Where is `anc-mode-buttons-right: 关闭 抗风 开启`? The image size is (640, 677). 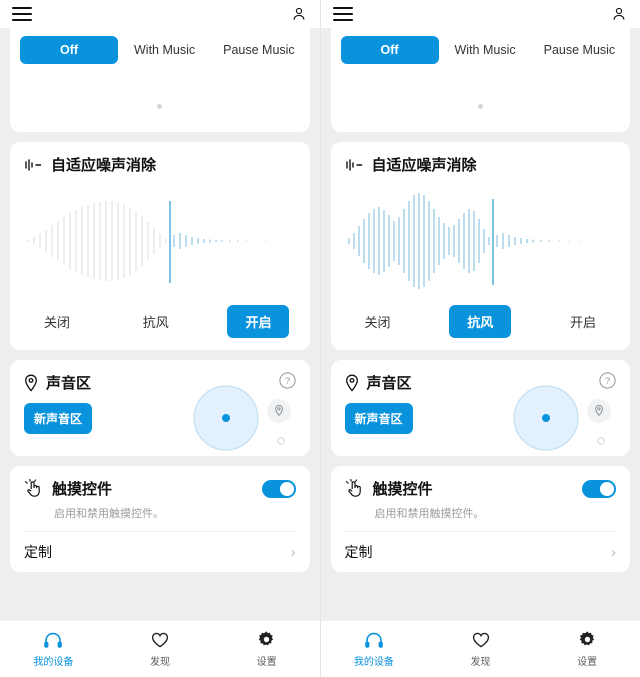
anc-mode-buttons-right: 关闭 抗风 开启 is located at coordinates (481, 321).